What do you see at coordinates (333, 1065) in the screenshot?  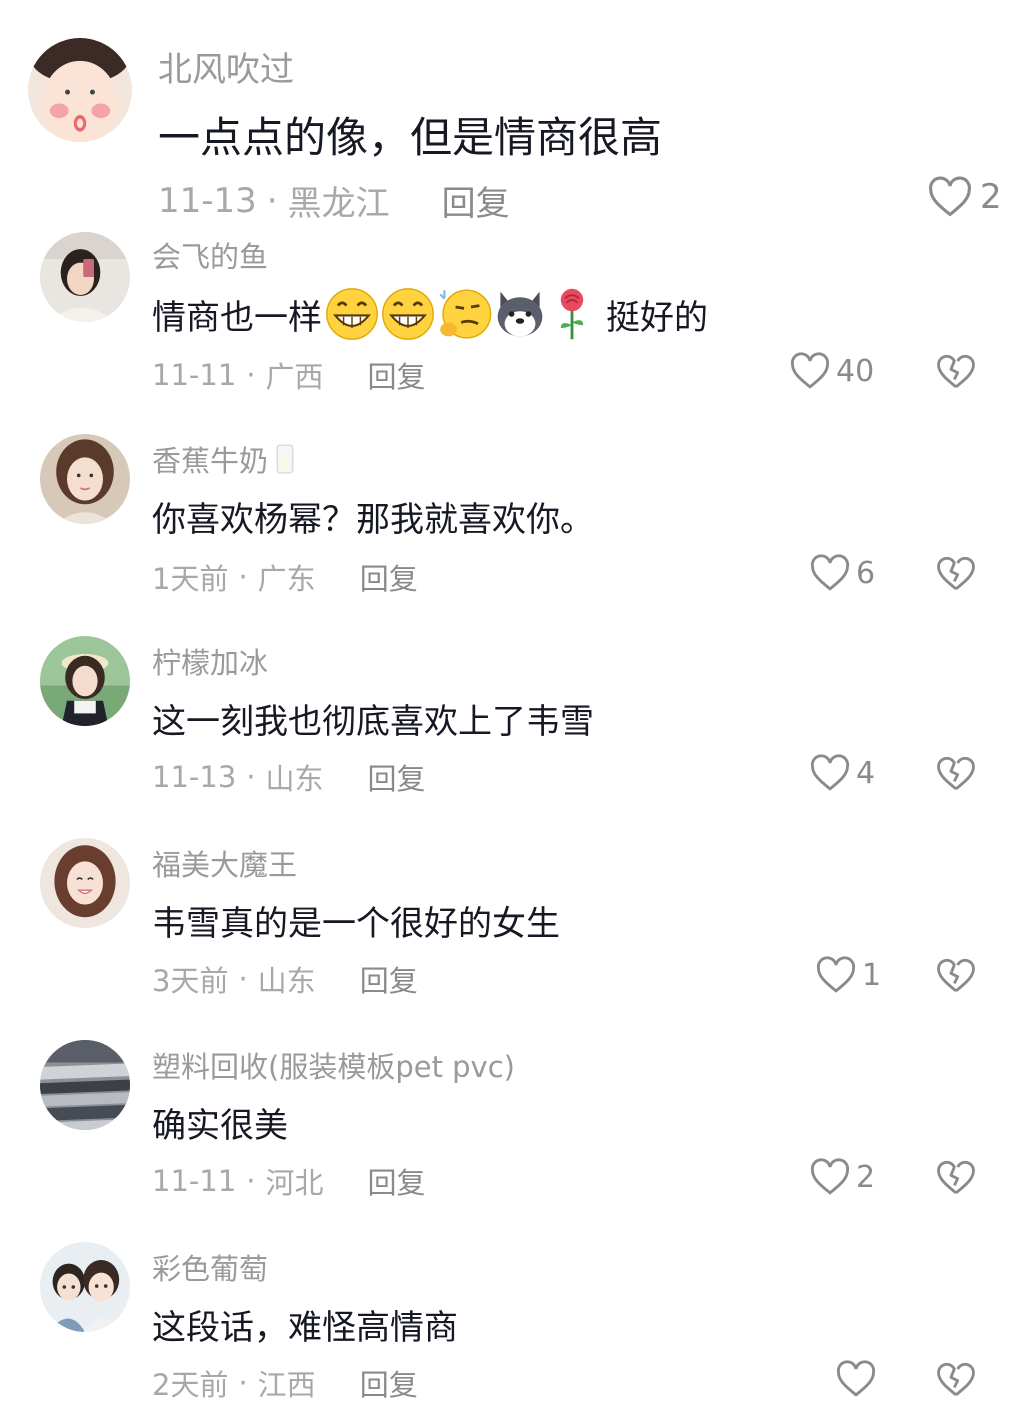 I see `username: 塑料回收(服装模板pet pvc)` at bounding box center [333, 1065].